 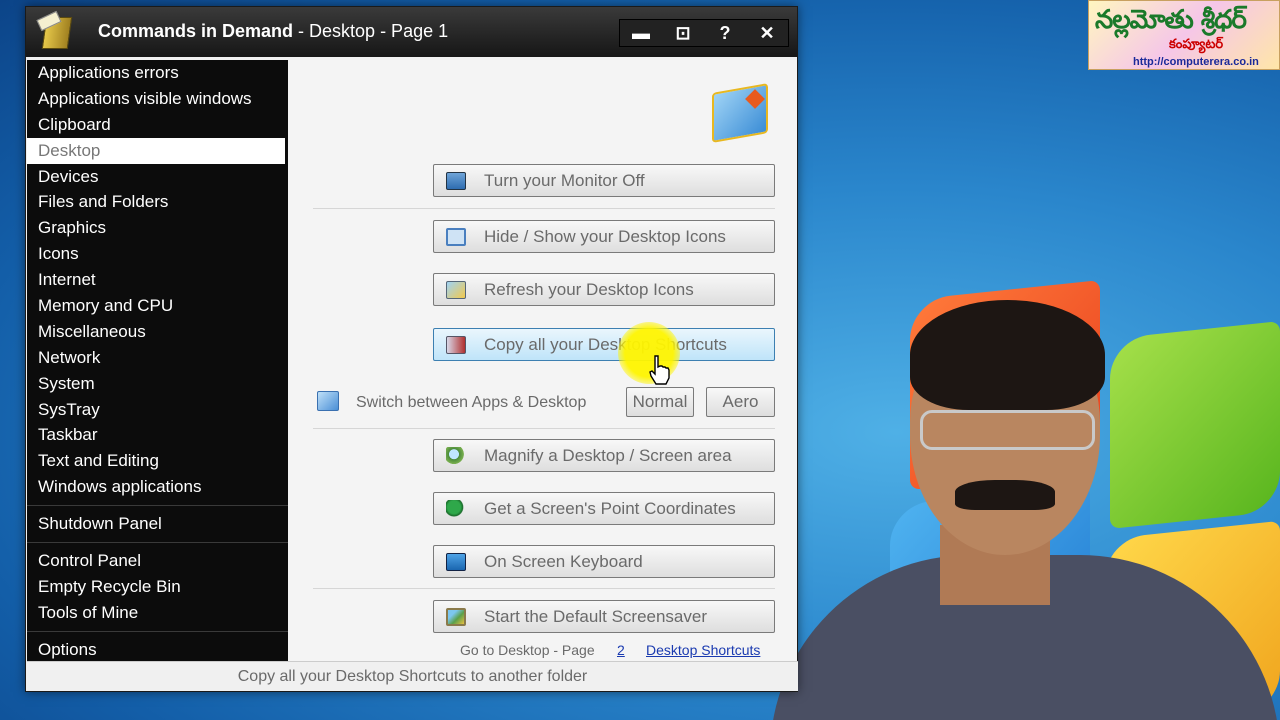 I want to click on refresh-desktop-icons-button: Refresh your Desktop Icons, so click(x=604, y=289).